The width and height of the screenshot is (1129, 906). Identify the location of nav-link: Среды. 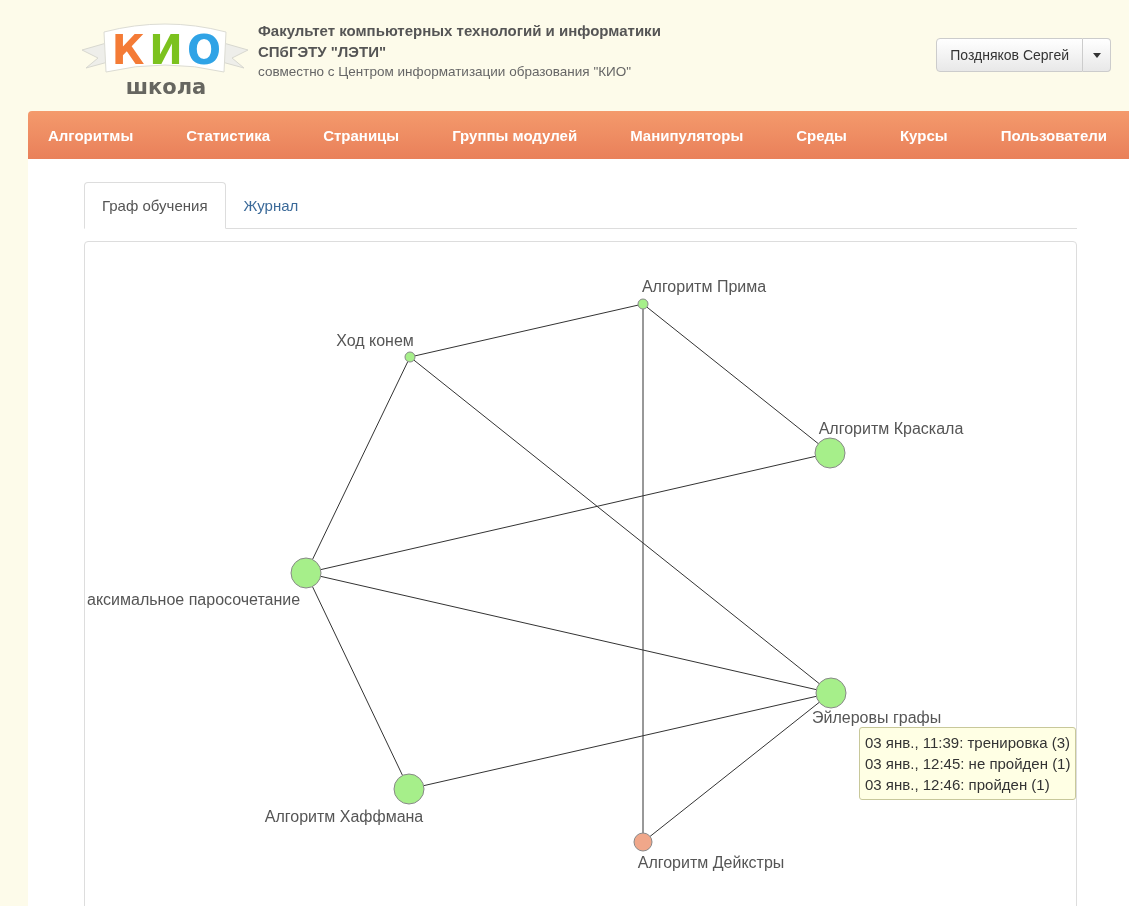
(821, 135).